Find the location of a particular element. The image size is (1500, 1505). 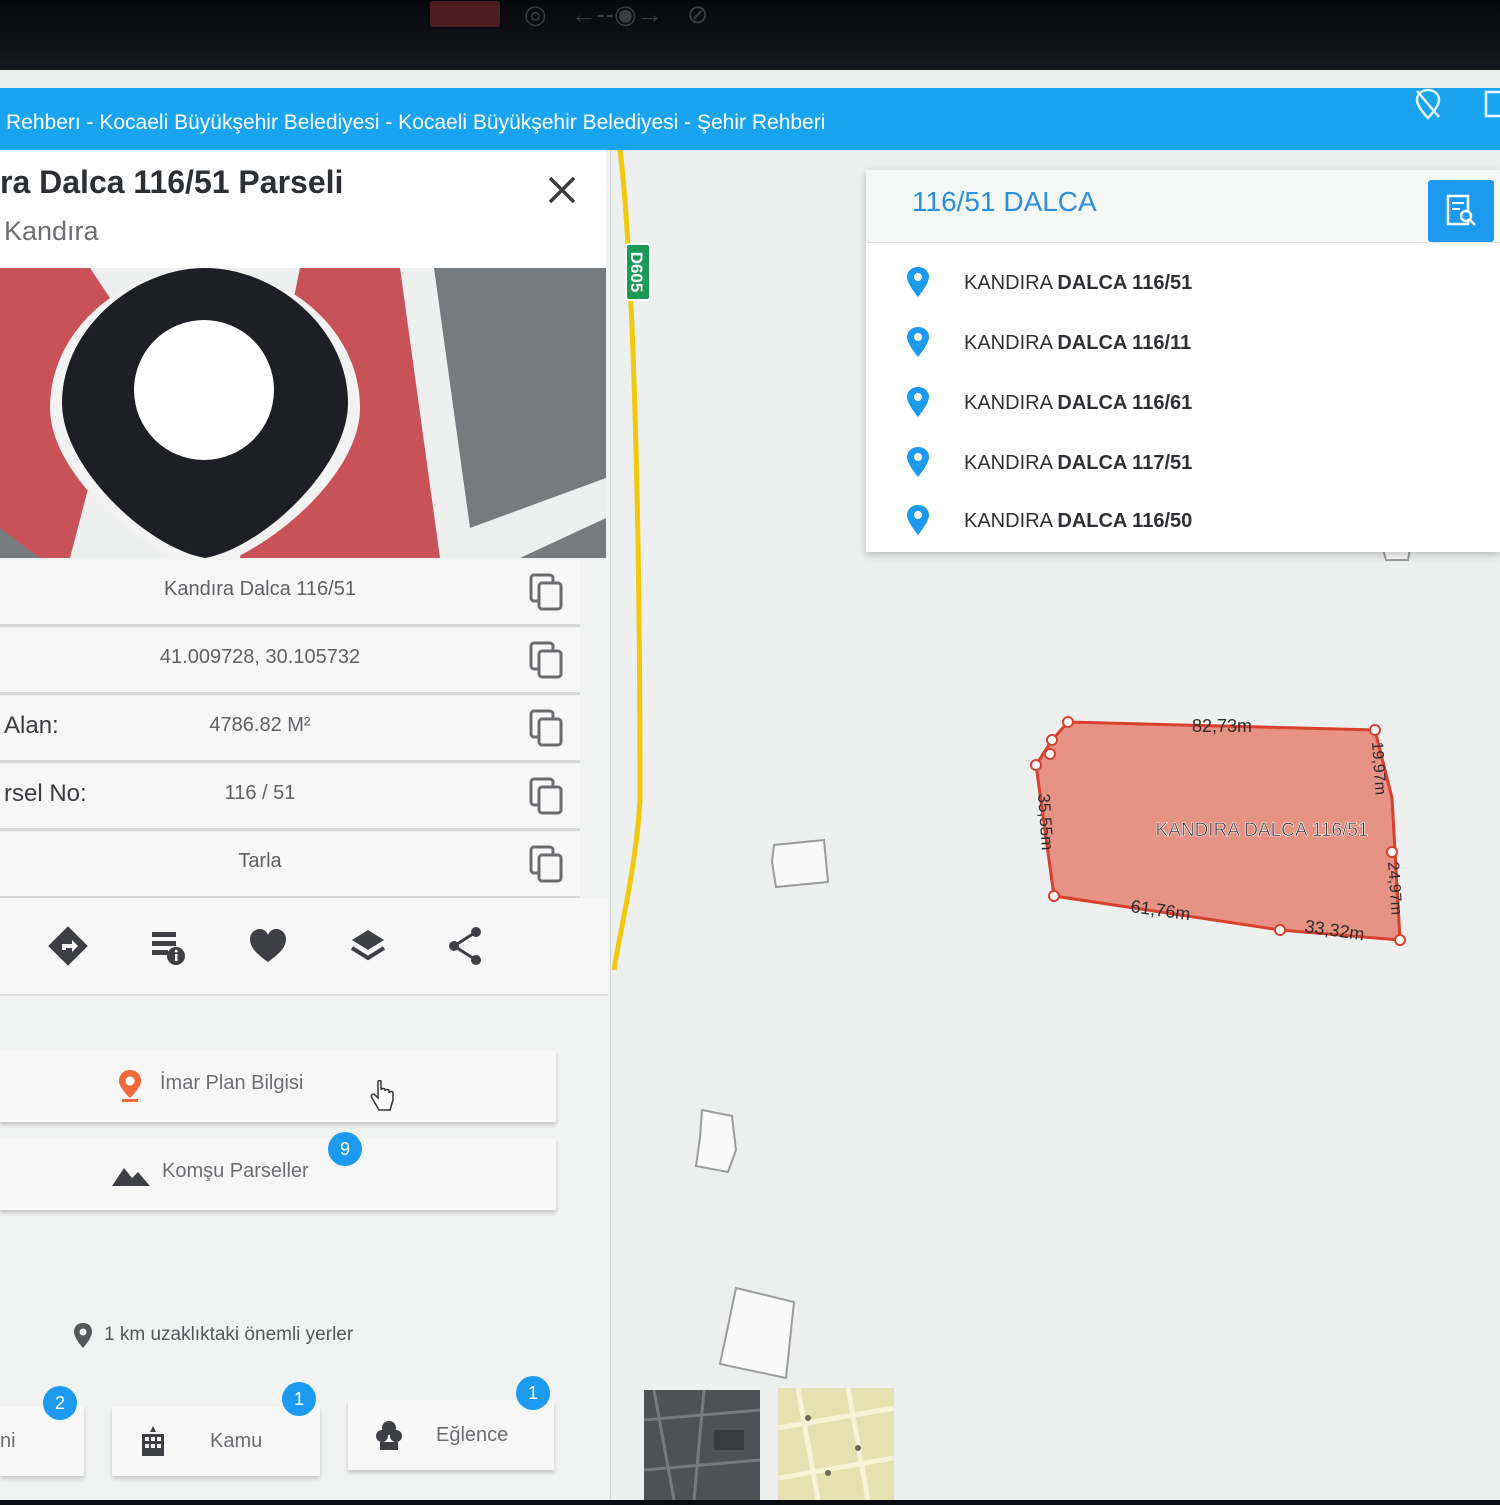

share-icon is located at coordinates (466, 946).